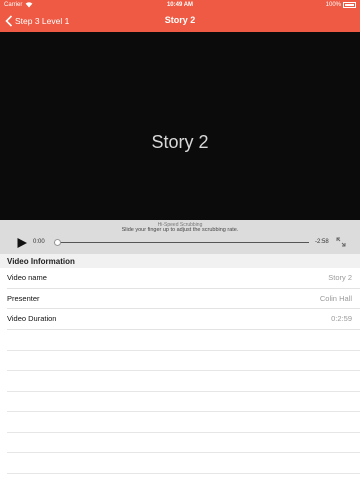 This screenshot has width=360, height=480. Describe the element at coordinates (32, 318) in the screenshot. I see `row-label: Video Duration` at that location.